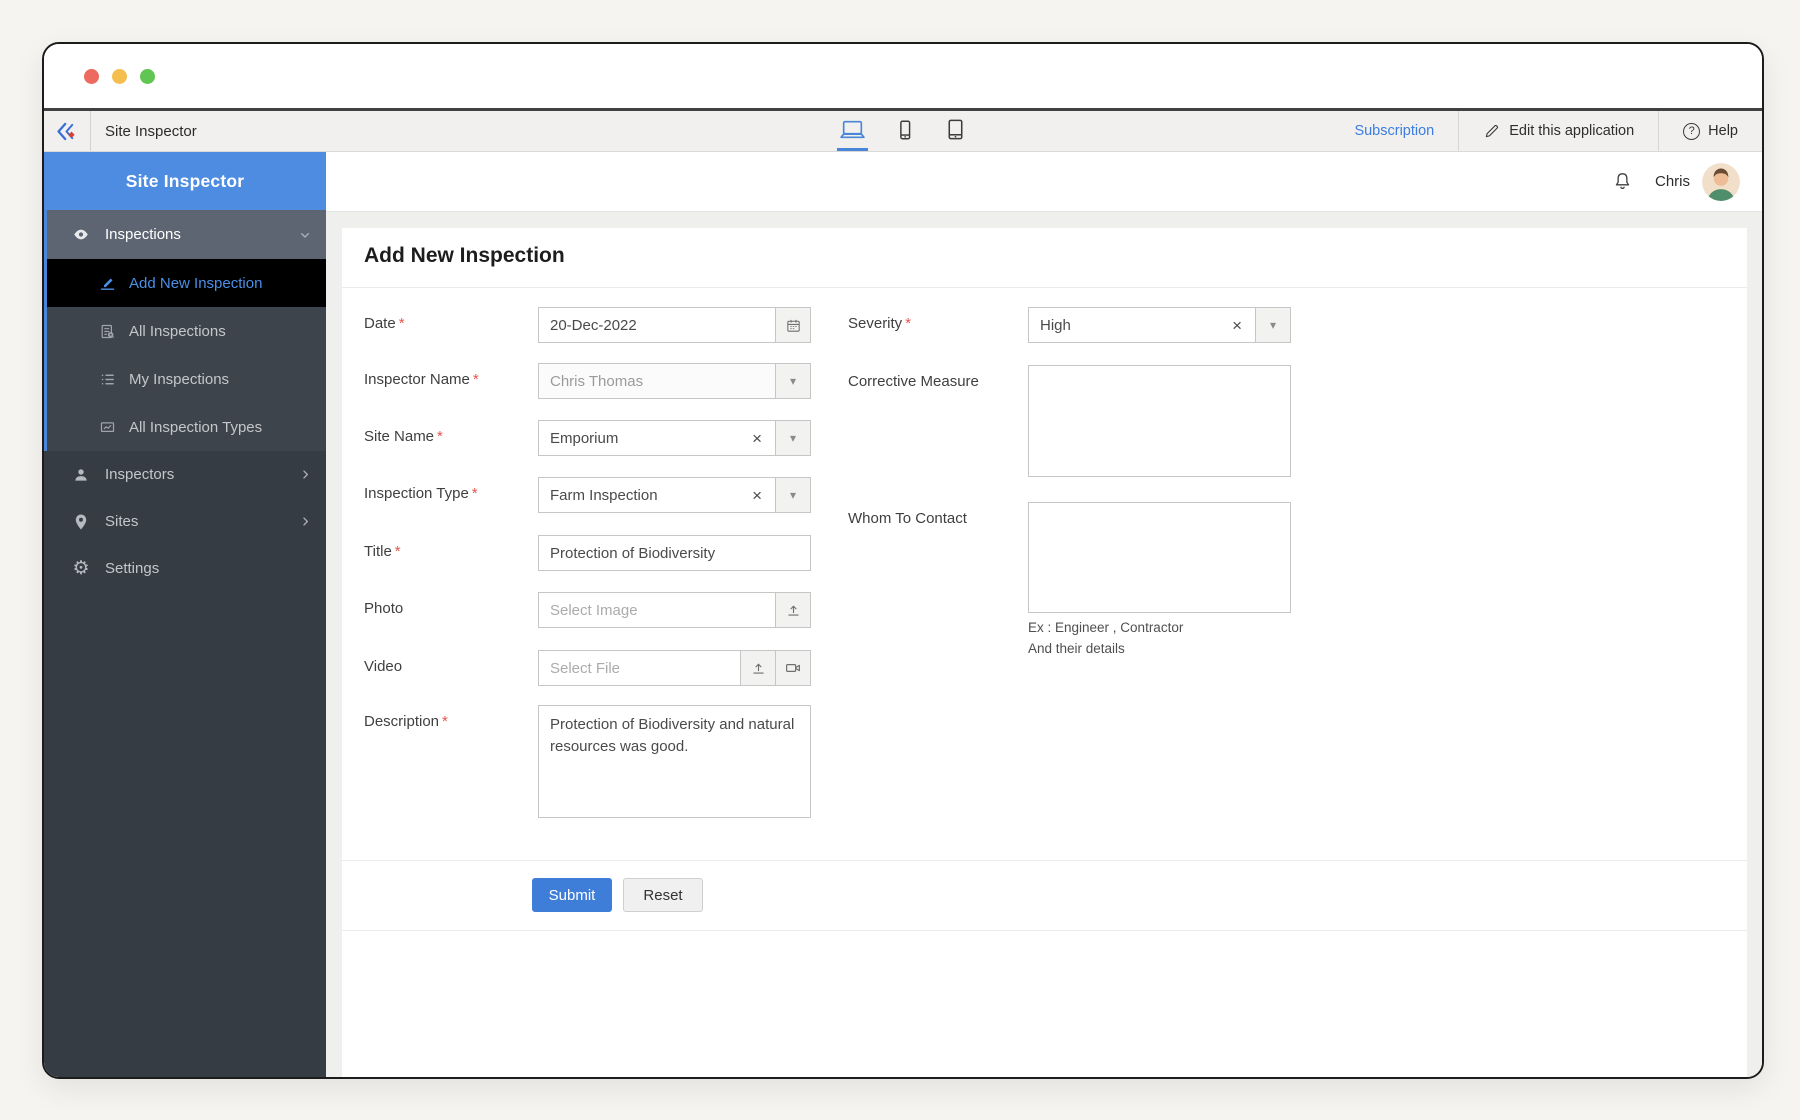 The width and height of the screenshot is (1800, 1120). Describe the element at coordinates (406, 721) in the screenshot. I see `description-label: Description *` at that location.